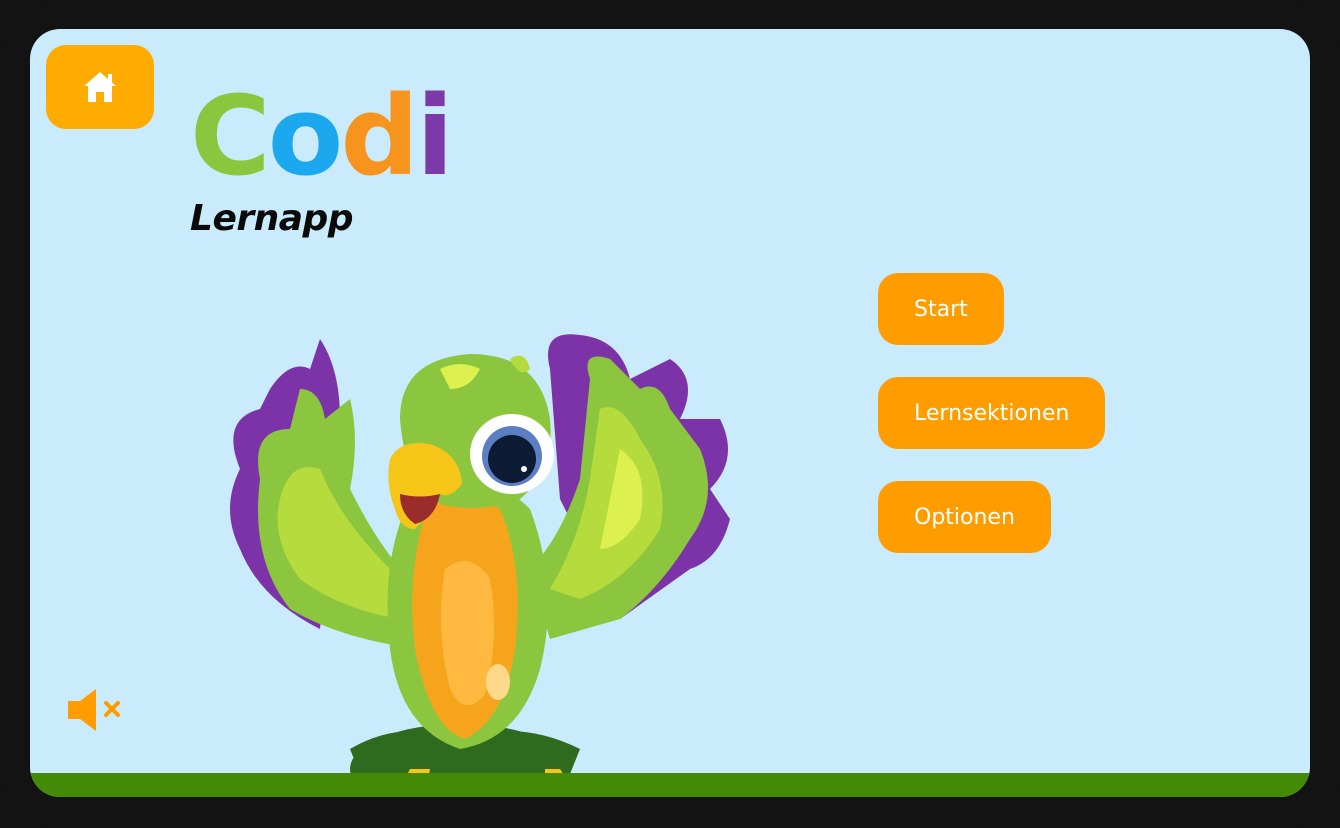 This screenshot has height=828, width=1340. I want to click on mute-toggle-button, so click(96, 710).